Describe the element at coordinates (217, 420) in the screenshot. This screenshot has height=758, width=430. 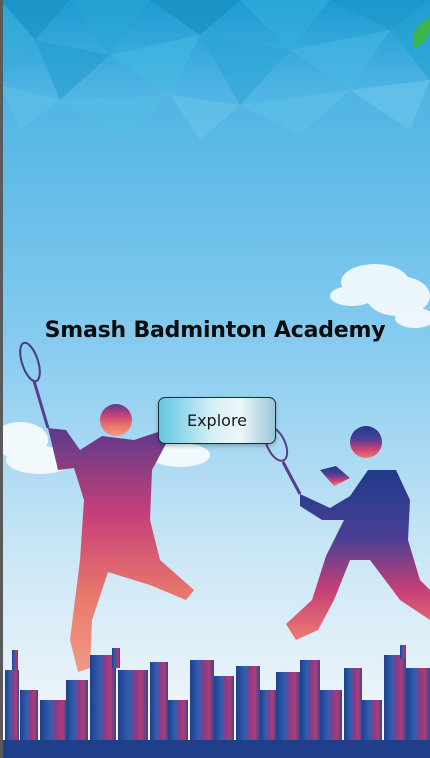
I see `explore-button: Explore` at that location.